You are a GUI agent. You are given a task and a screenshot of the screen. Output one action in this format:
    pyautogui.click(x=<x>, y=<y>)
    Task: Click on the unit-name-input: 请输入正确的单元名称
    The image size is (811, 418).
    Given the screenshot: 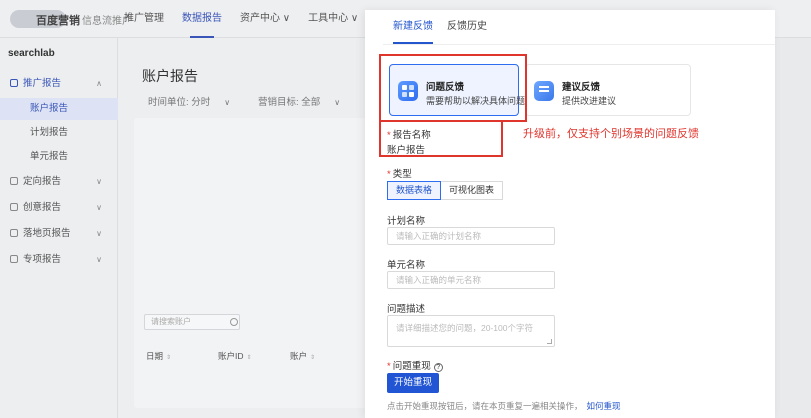 What is the action you would take?
    pyautogui.click(x=471, y=280)
    